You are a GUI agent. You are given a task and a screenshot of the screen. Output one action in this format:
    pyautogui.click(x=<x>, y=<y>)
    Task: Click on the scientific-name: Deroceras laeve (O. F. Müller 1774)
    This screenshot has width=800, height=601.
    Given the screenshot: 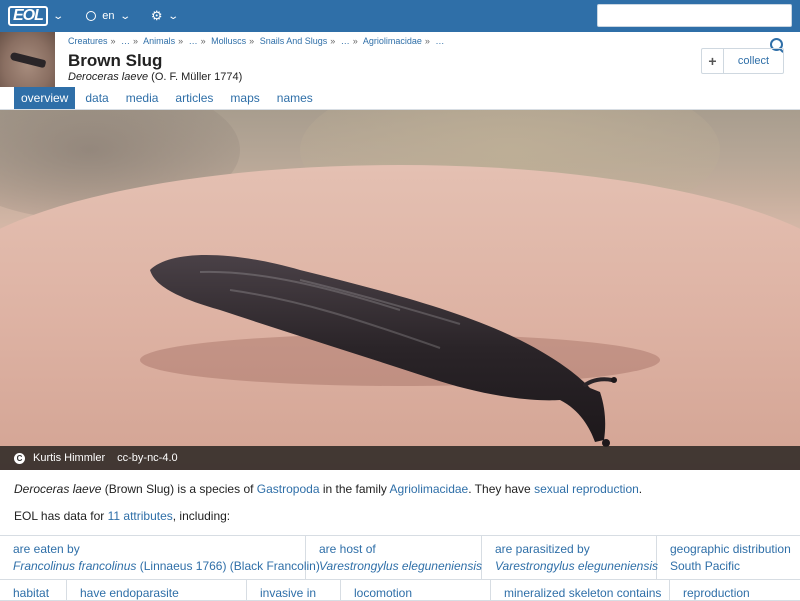 What is the action you would take?
    pyautogui.click(x=155, y=77)
    